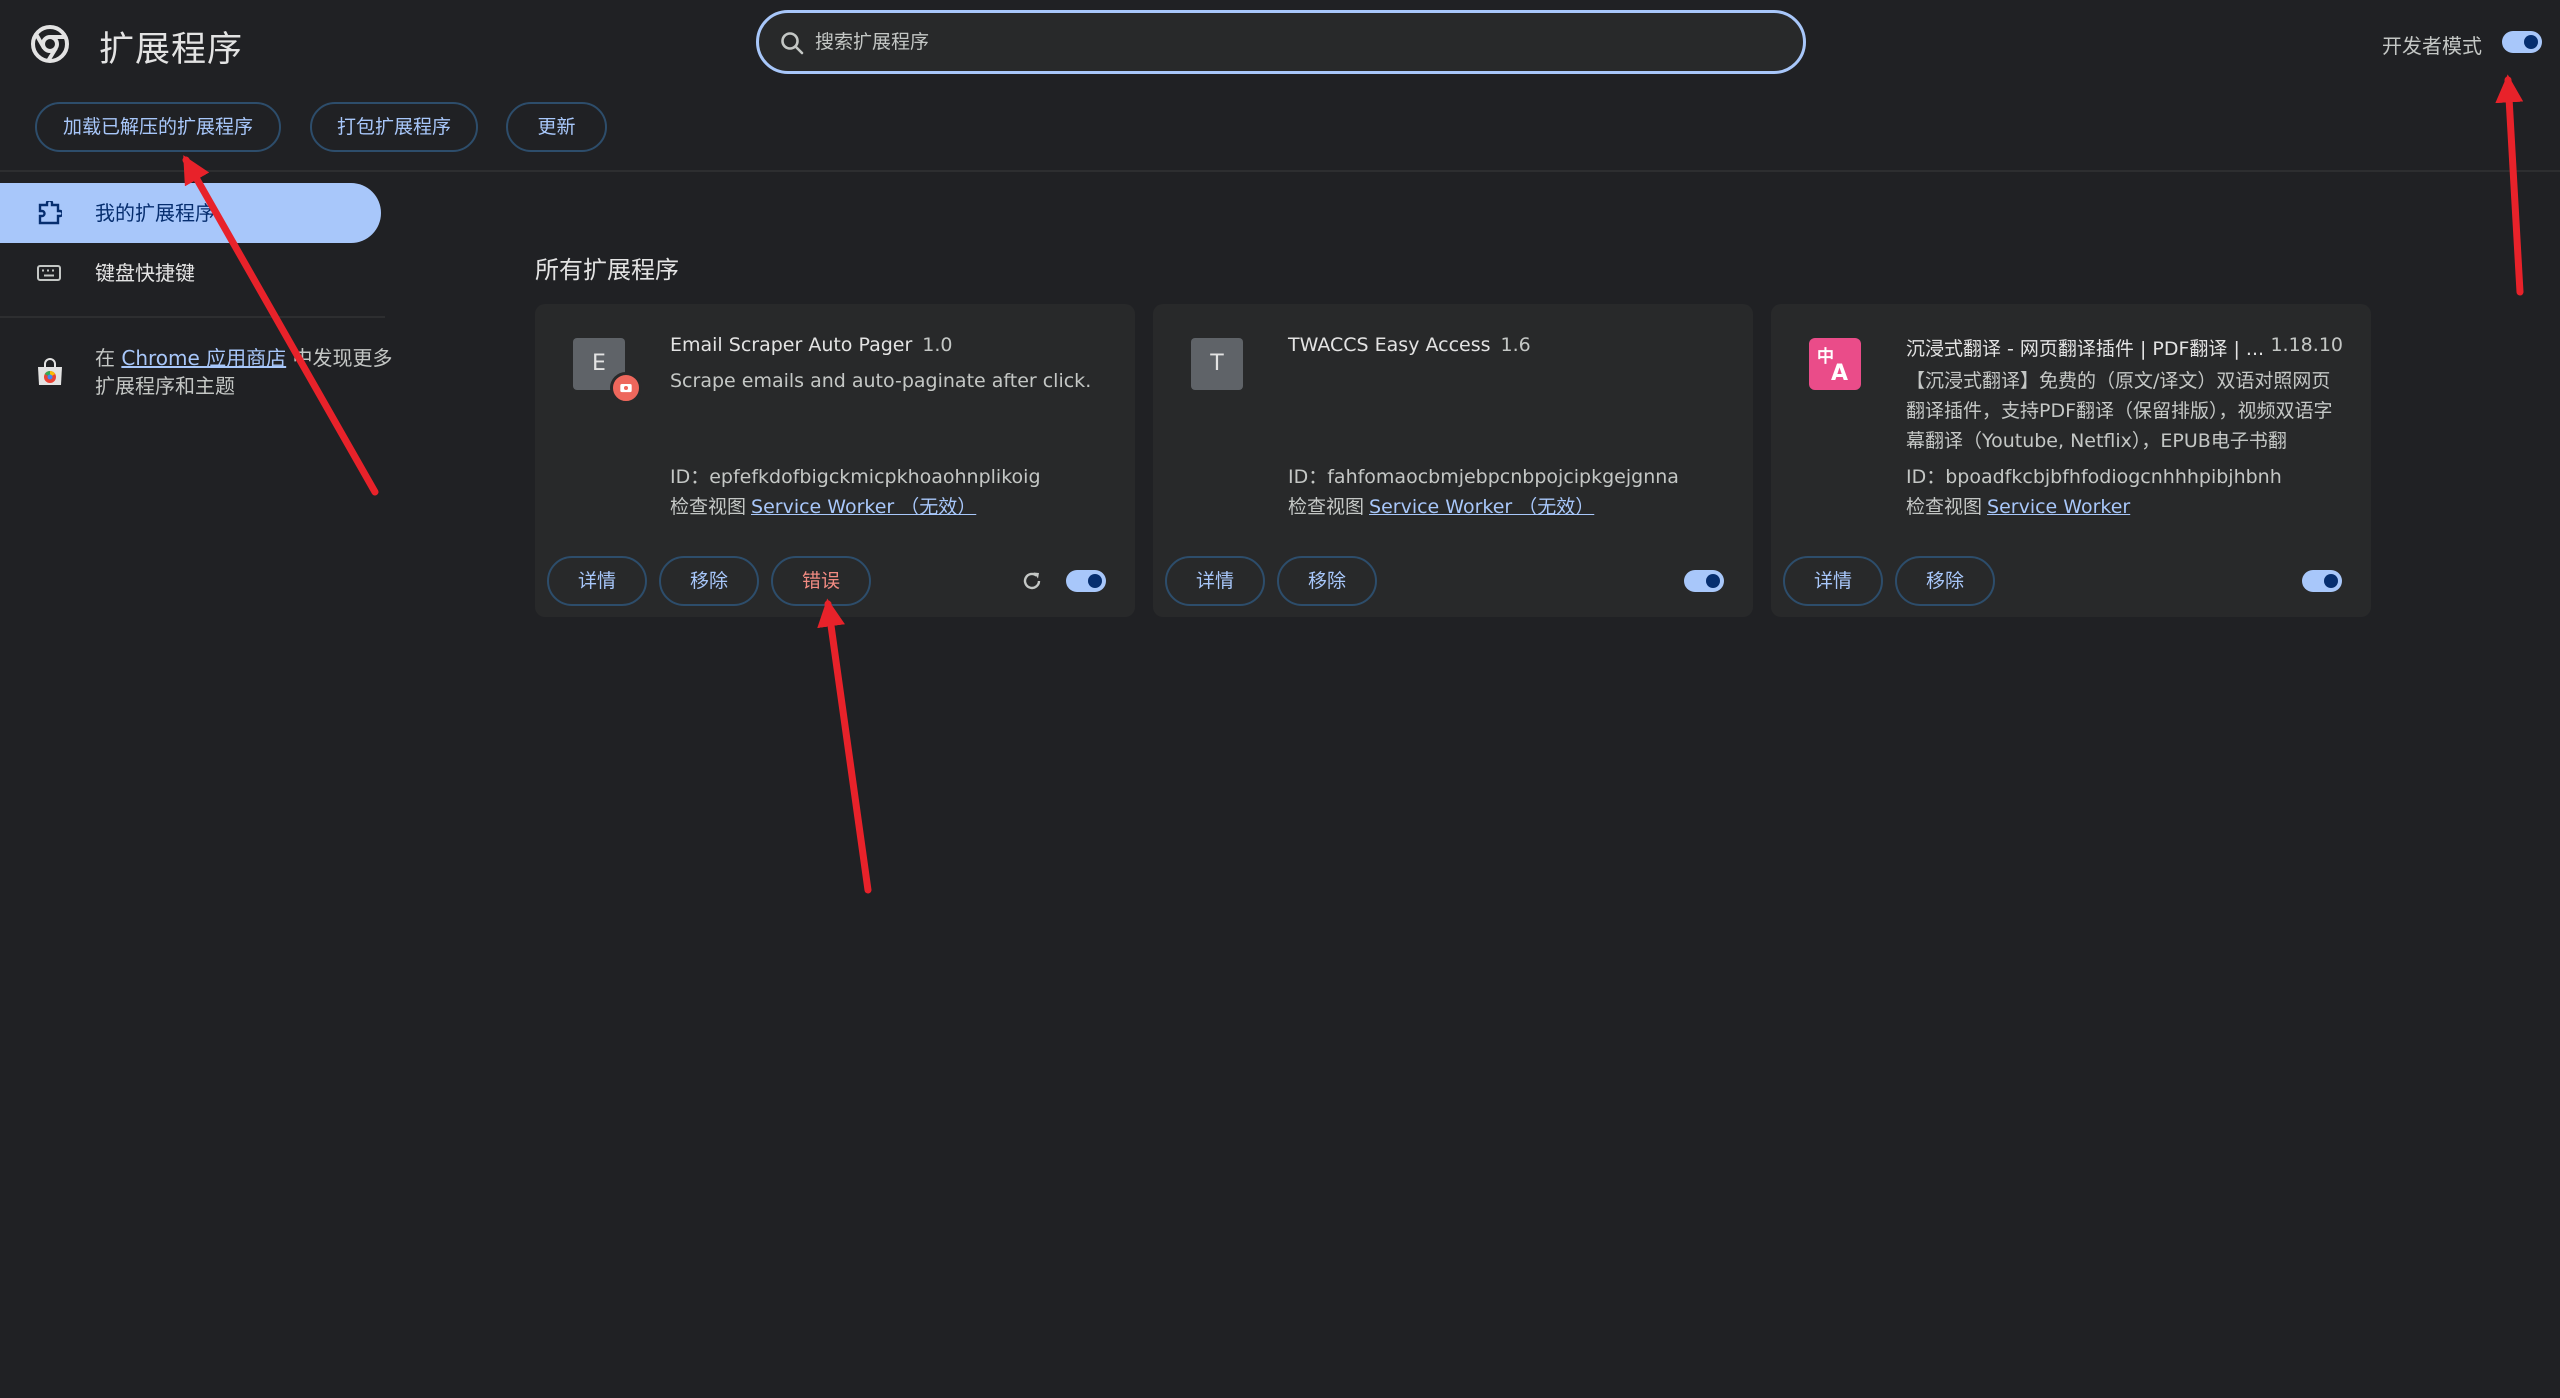 This screenshot has width=2560, height=1398. Describe the element at coordinates (50, 213) in the screenshot. I see `puzzle-icon` at that location.